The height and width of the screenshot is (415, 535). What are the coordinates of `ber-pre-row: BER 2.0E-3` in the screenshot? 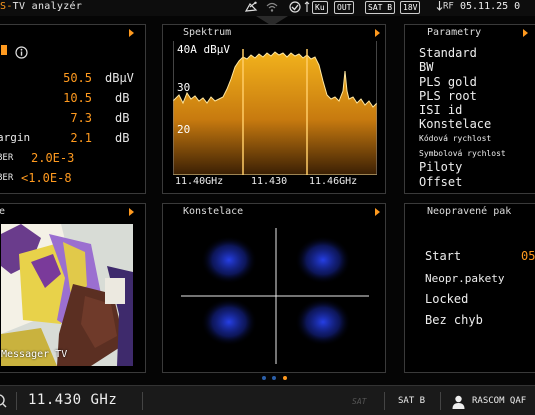 It's located at (71, 159).